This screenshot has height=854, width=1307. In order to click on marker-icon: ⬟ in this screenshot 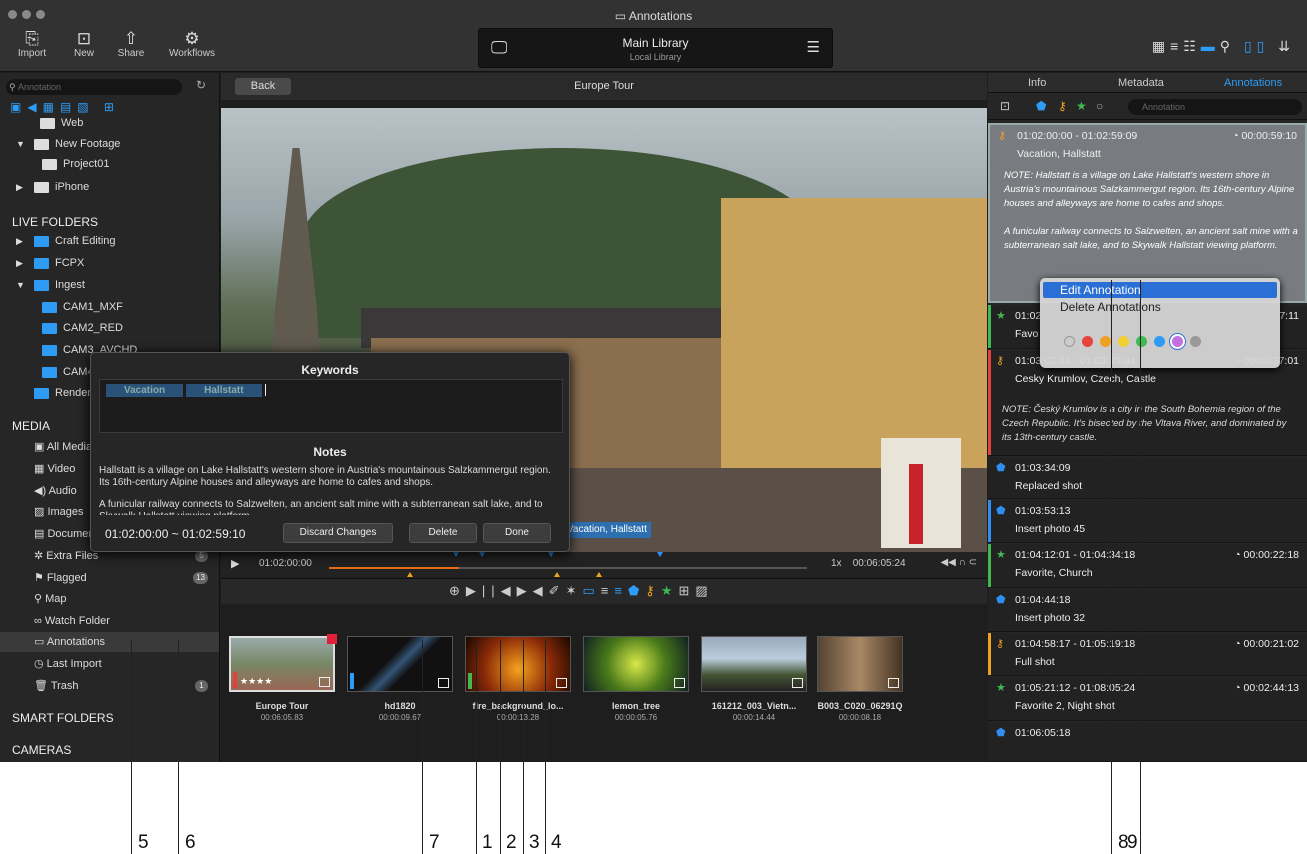, I will do `click(636, 590)`.